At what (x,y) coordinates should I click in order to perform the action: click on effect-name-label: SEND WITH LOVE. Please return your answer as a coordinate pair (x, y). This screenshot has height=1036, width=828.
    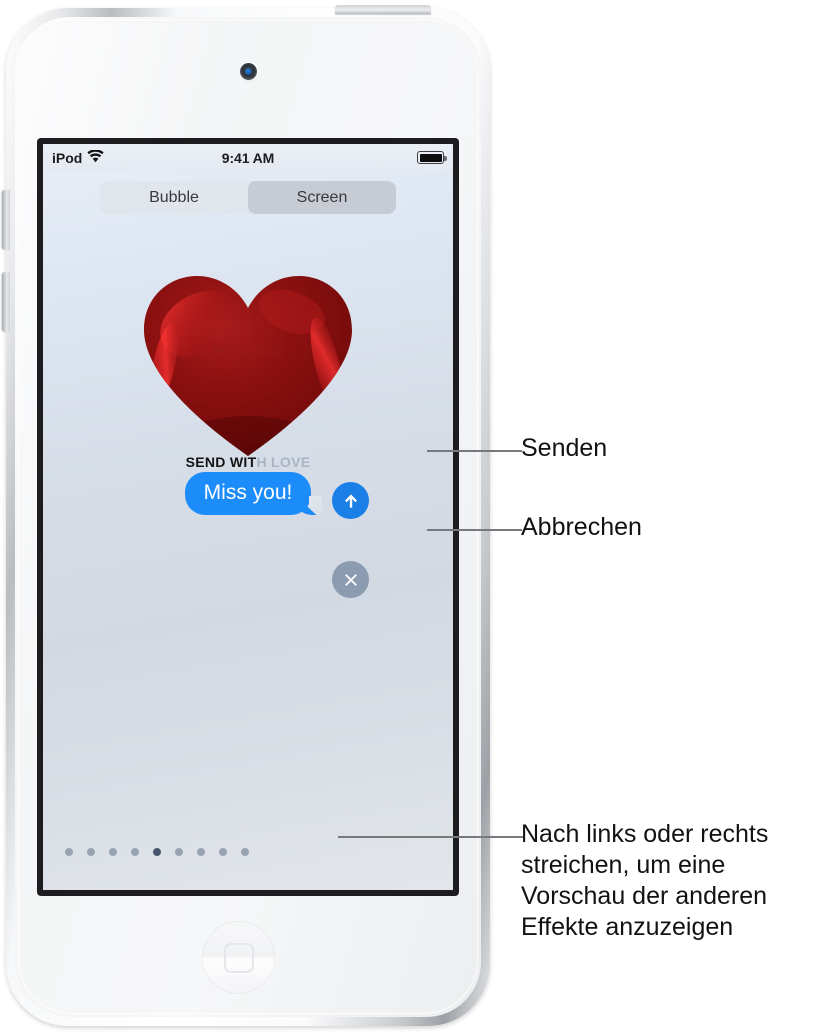
    Looking at the image, I should click on (248, 462).